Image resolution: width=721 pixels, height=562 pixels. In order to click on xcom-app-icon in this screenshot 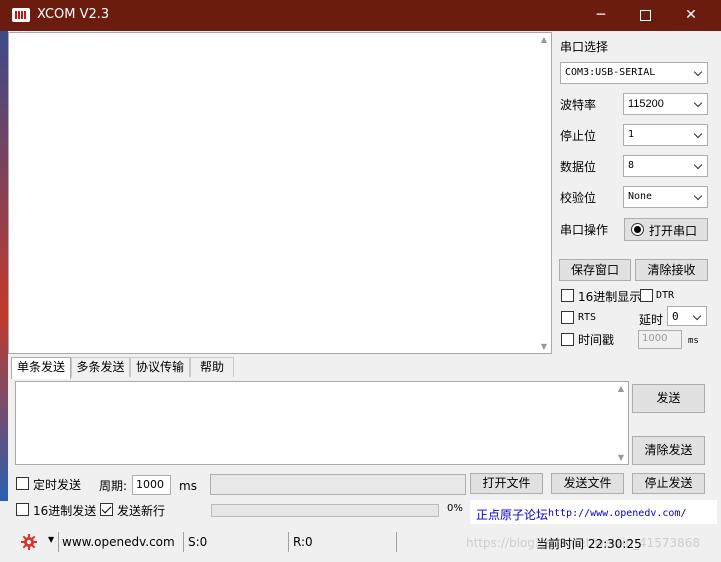, I will do `click(21, 15)`.